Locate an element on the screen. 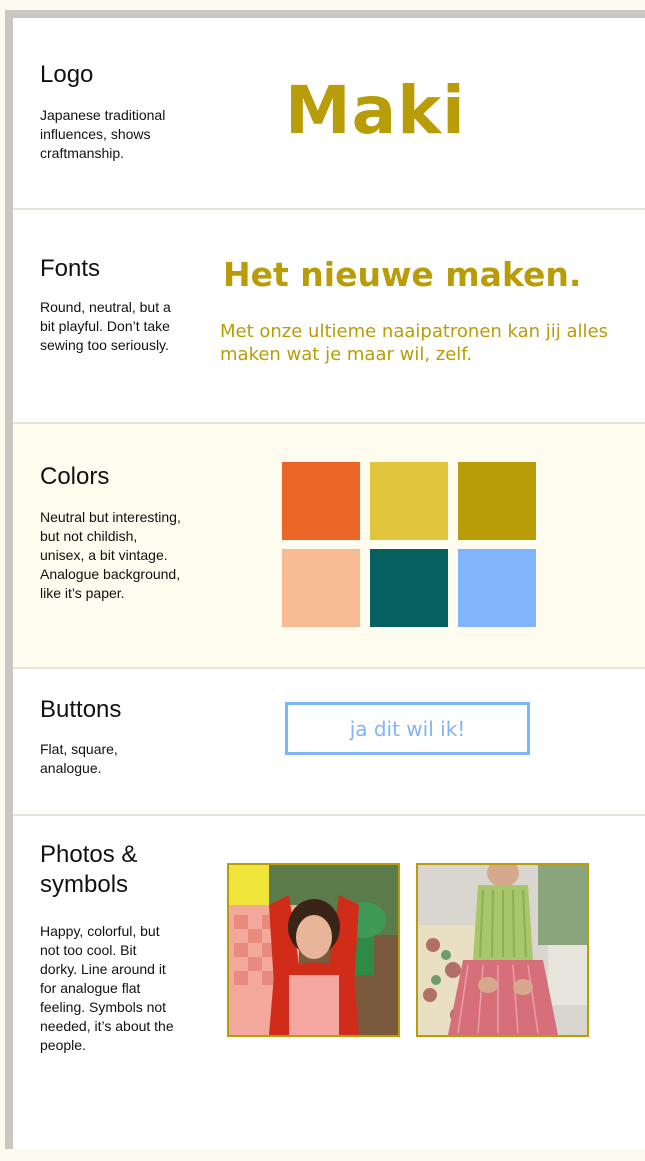  color-swatch-mustard is located at coordinates (409, 501).